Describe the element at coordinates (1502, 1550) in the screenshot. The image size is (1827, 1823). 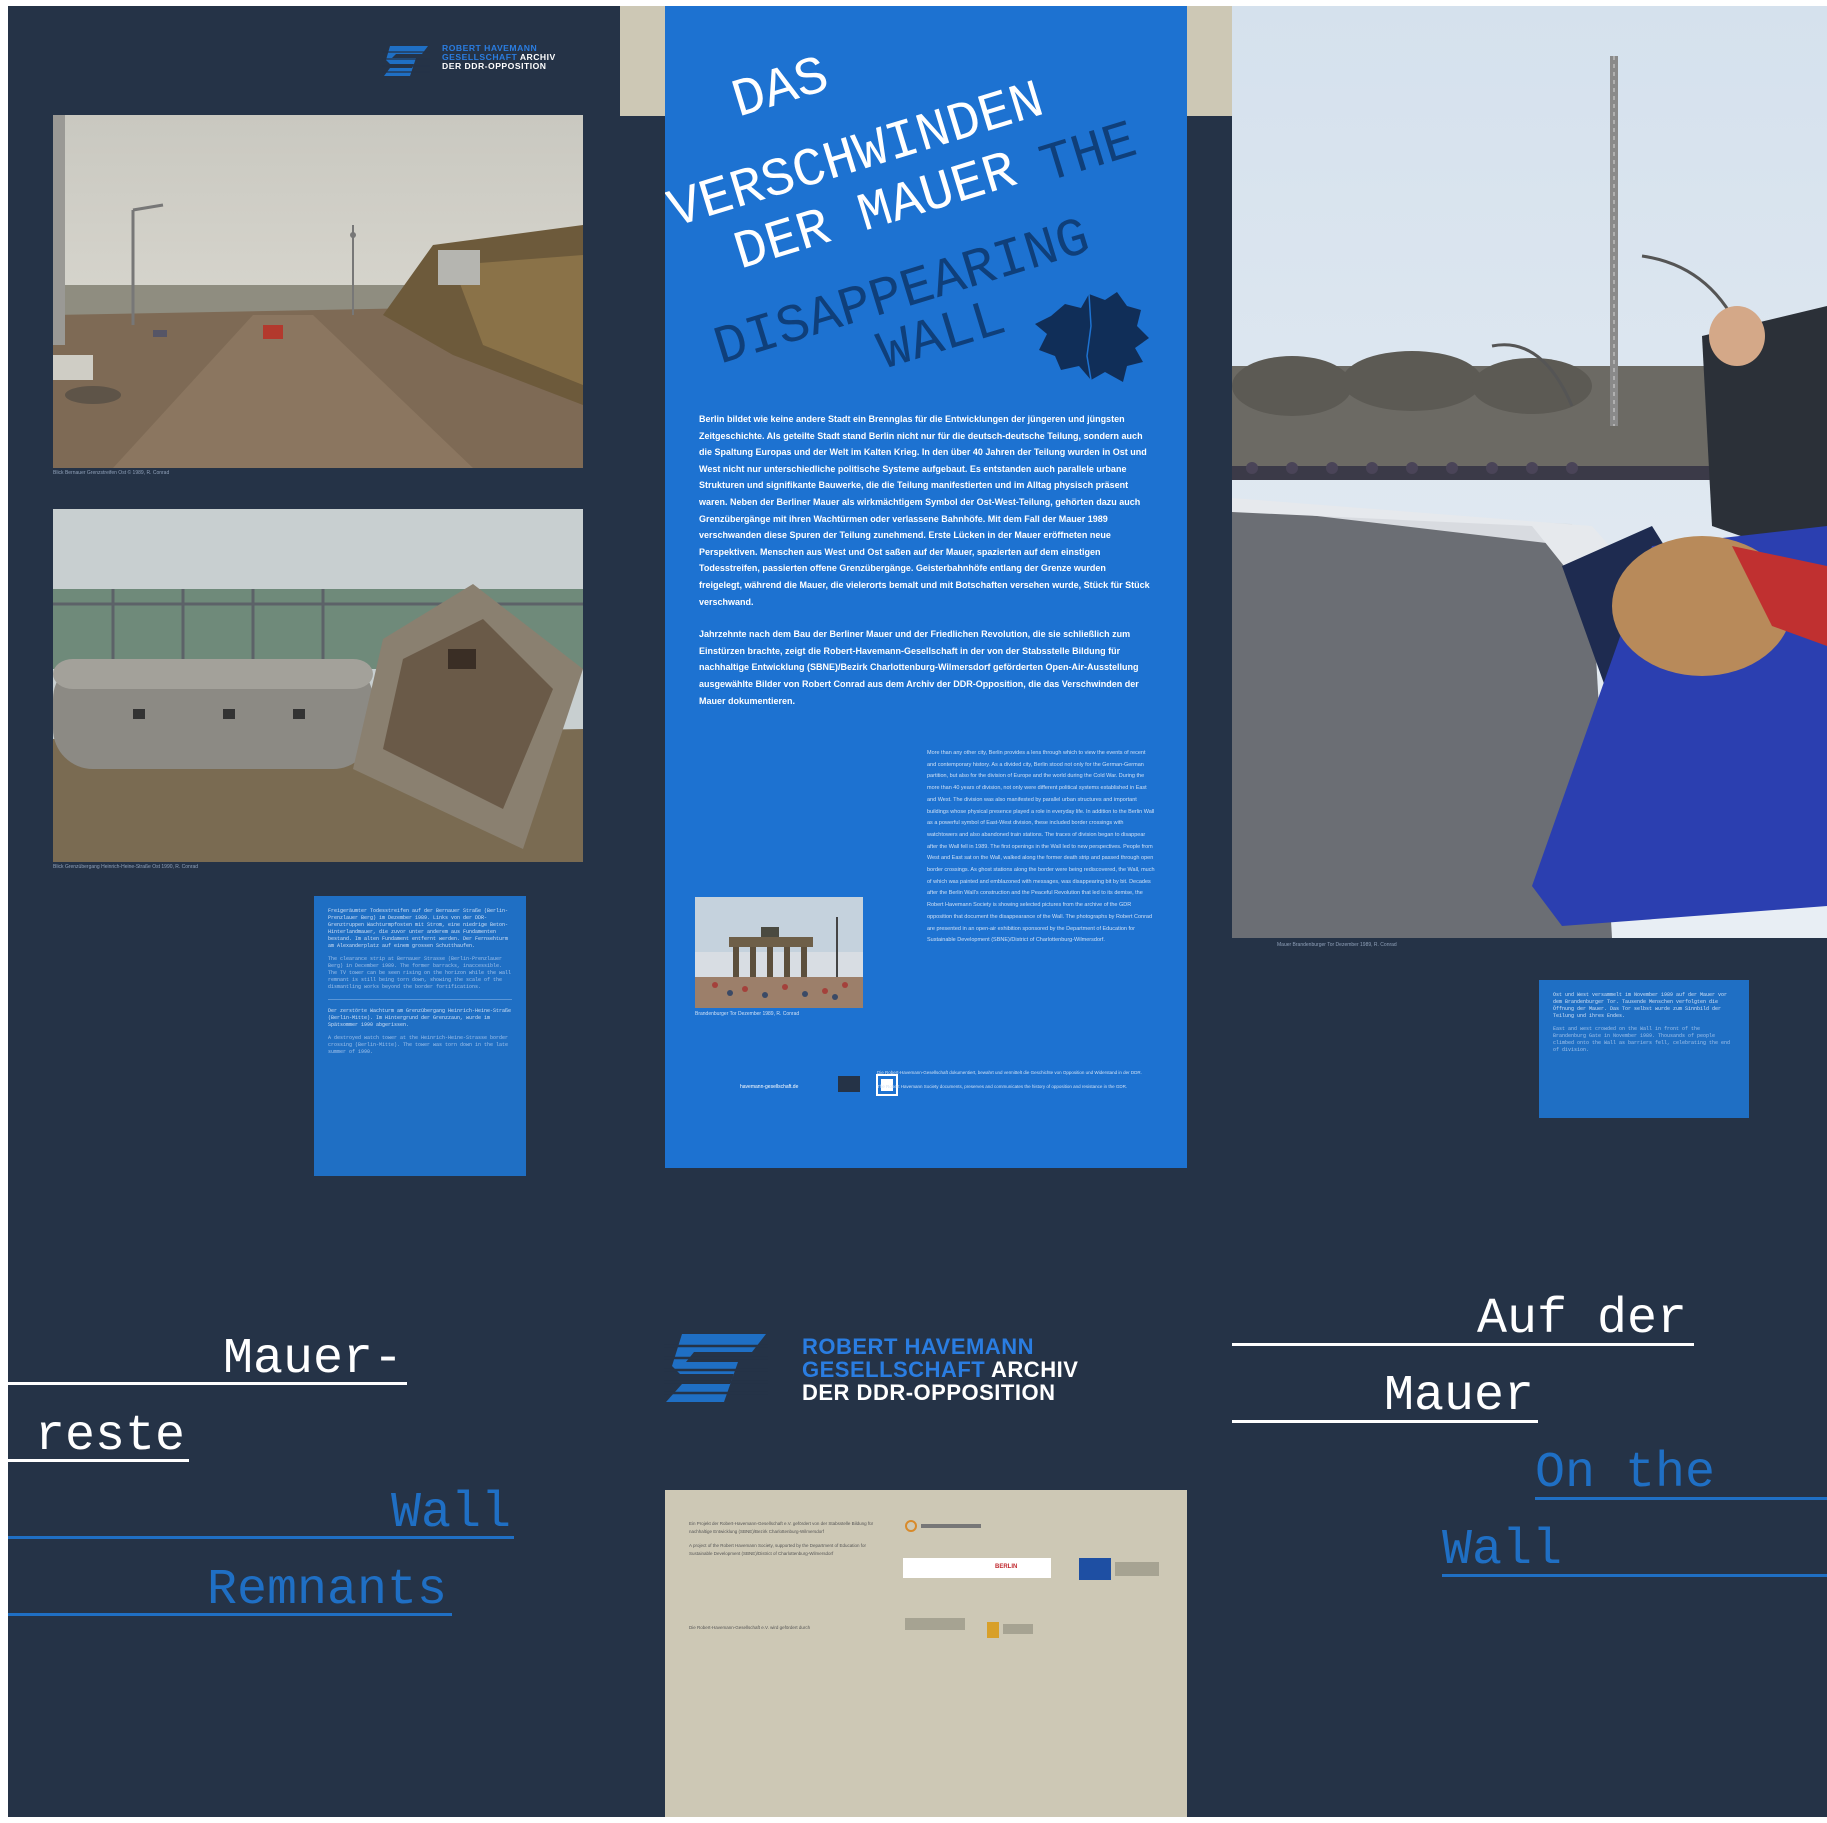
I see `title-wall-right: Wall` at that location.